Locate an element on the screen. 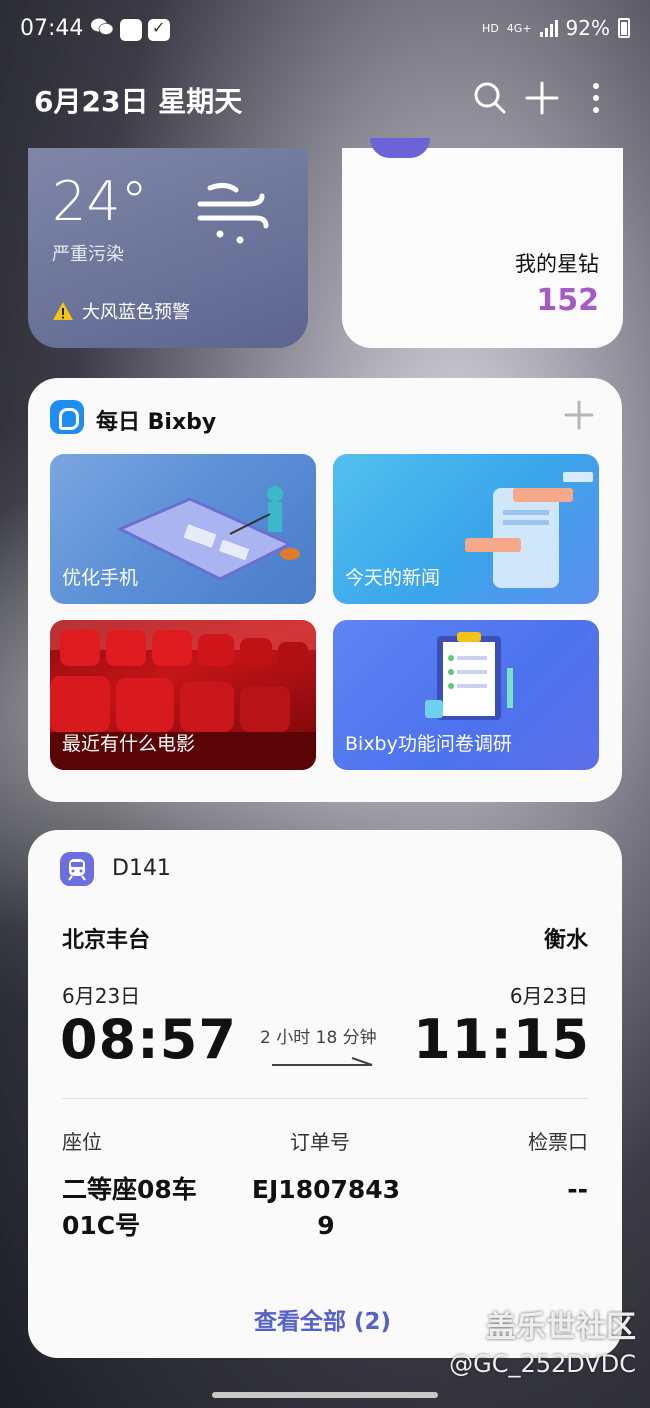 This screenshot has width=650, height=1408. train-number: D141 is located at coordinates (141, 868).